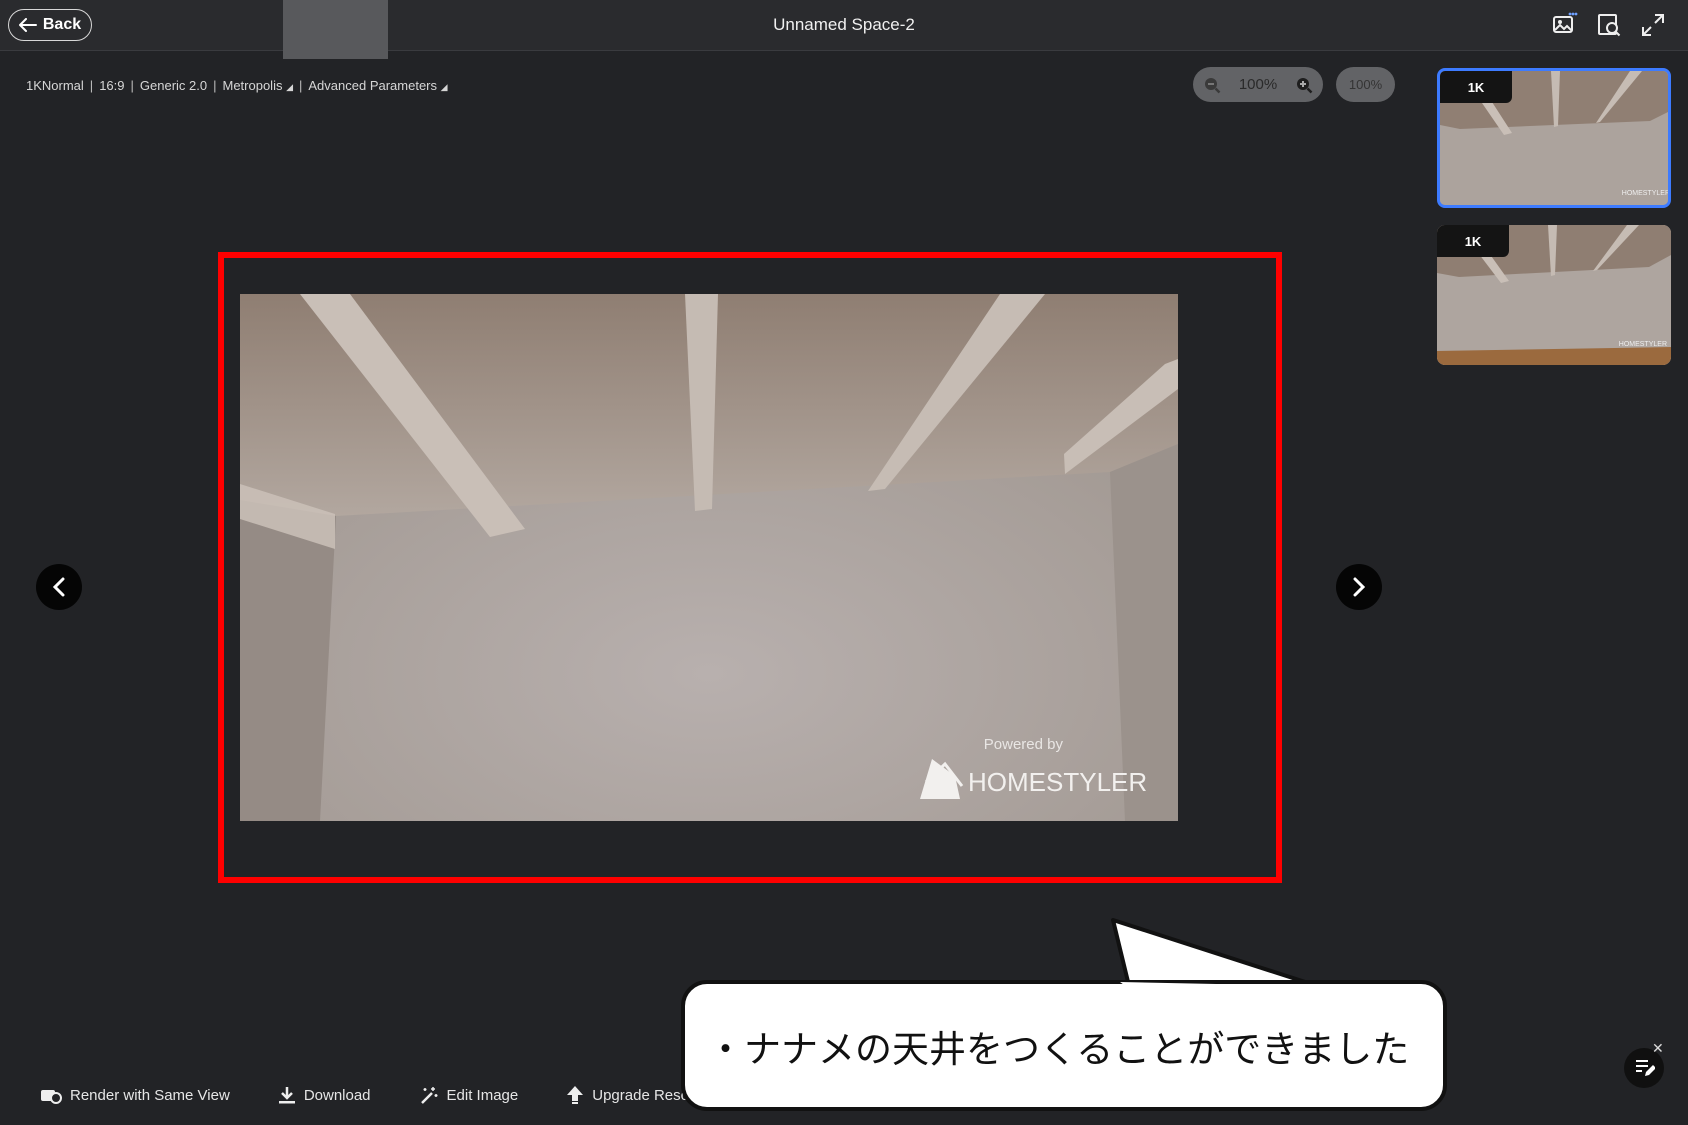 This screenshot has width=1688, height=1125. I want to click on top-bar: Back Unnamed Space-2, so click(844, 29).